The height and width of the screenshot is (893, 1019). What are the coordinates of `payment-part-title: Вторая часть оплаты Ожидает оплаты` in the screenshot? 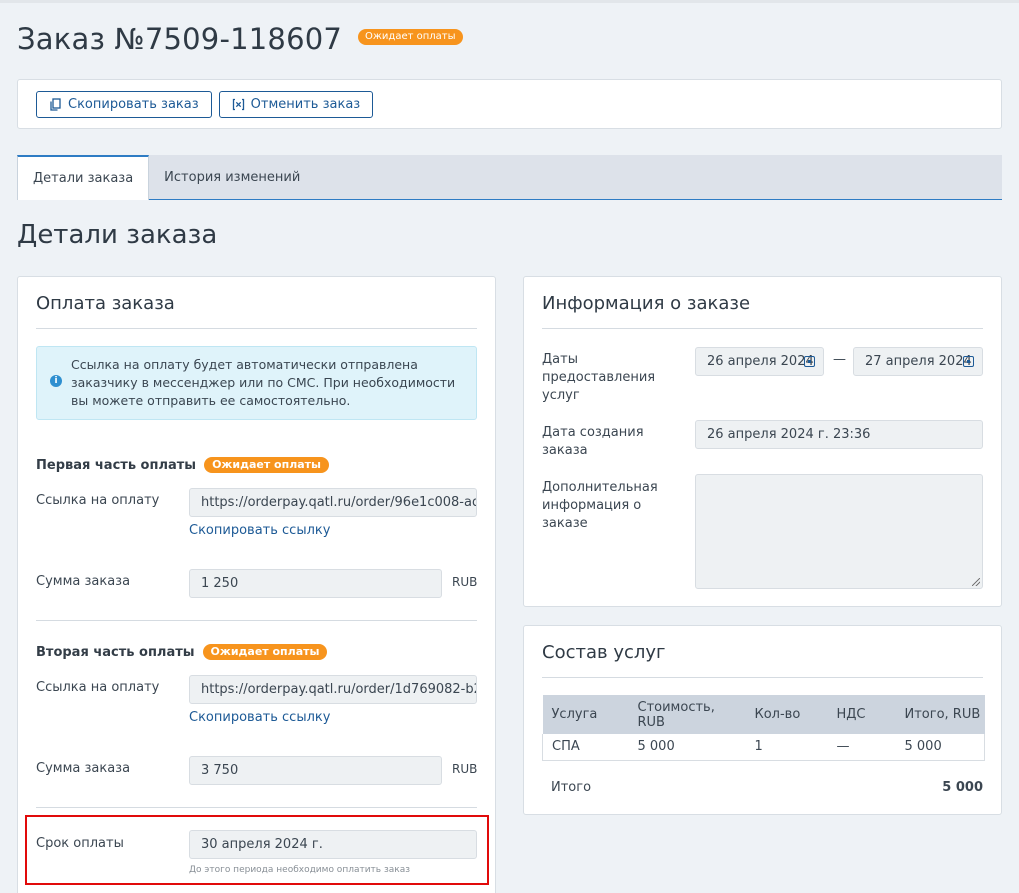 It's located at (182, 652).